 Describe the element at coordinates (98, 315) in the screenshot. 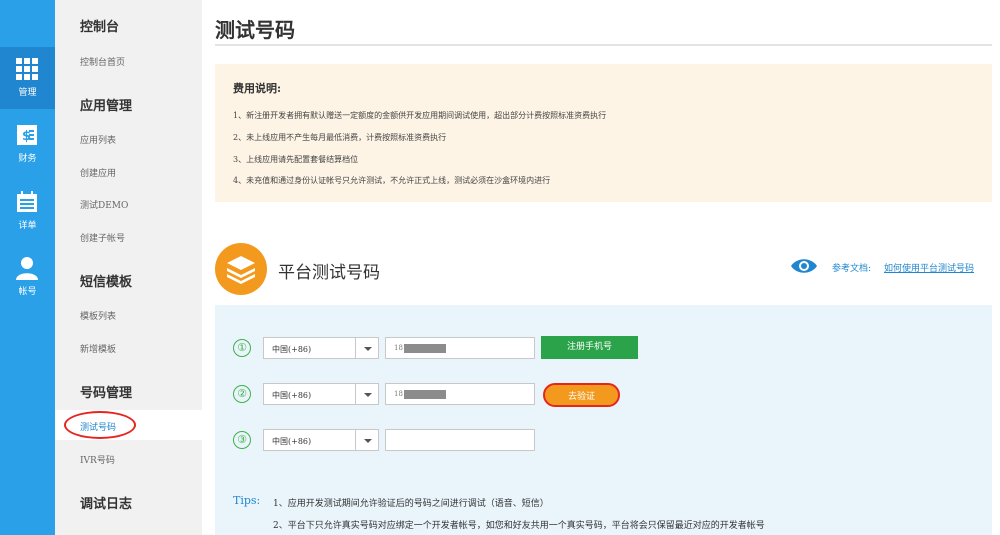

I see `nav-item-template-list: 模板列表` at that location.